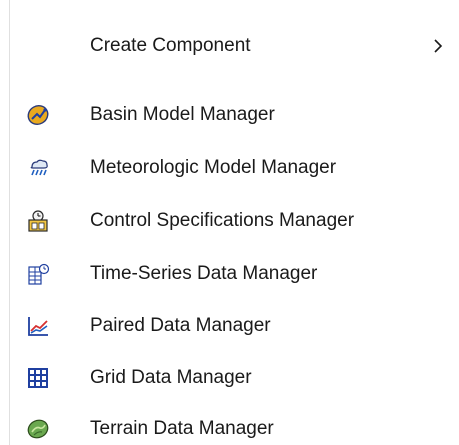 This screenshot has height=445, width=459. What do you see at coordinates (213, 167) in the screenshot?
I see `menu-item-label: Meteorologic Model Manager` at bounding box center [213, 167].